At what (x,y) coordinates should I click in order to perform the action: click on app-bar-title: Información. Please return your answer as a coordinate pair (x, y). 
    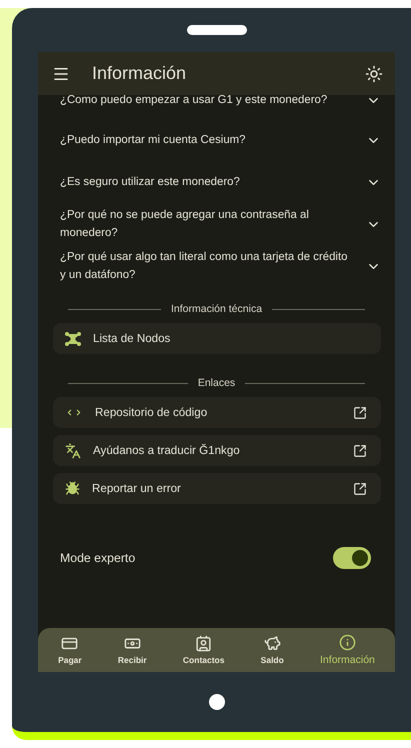
    Looking at the image, I should click on (140, 73).